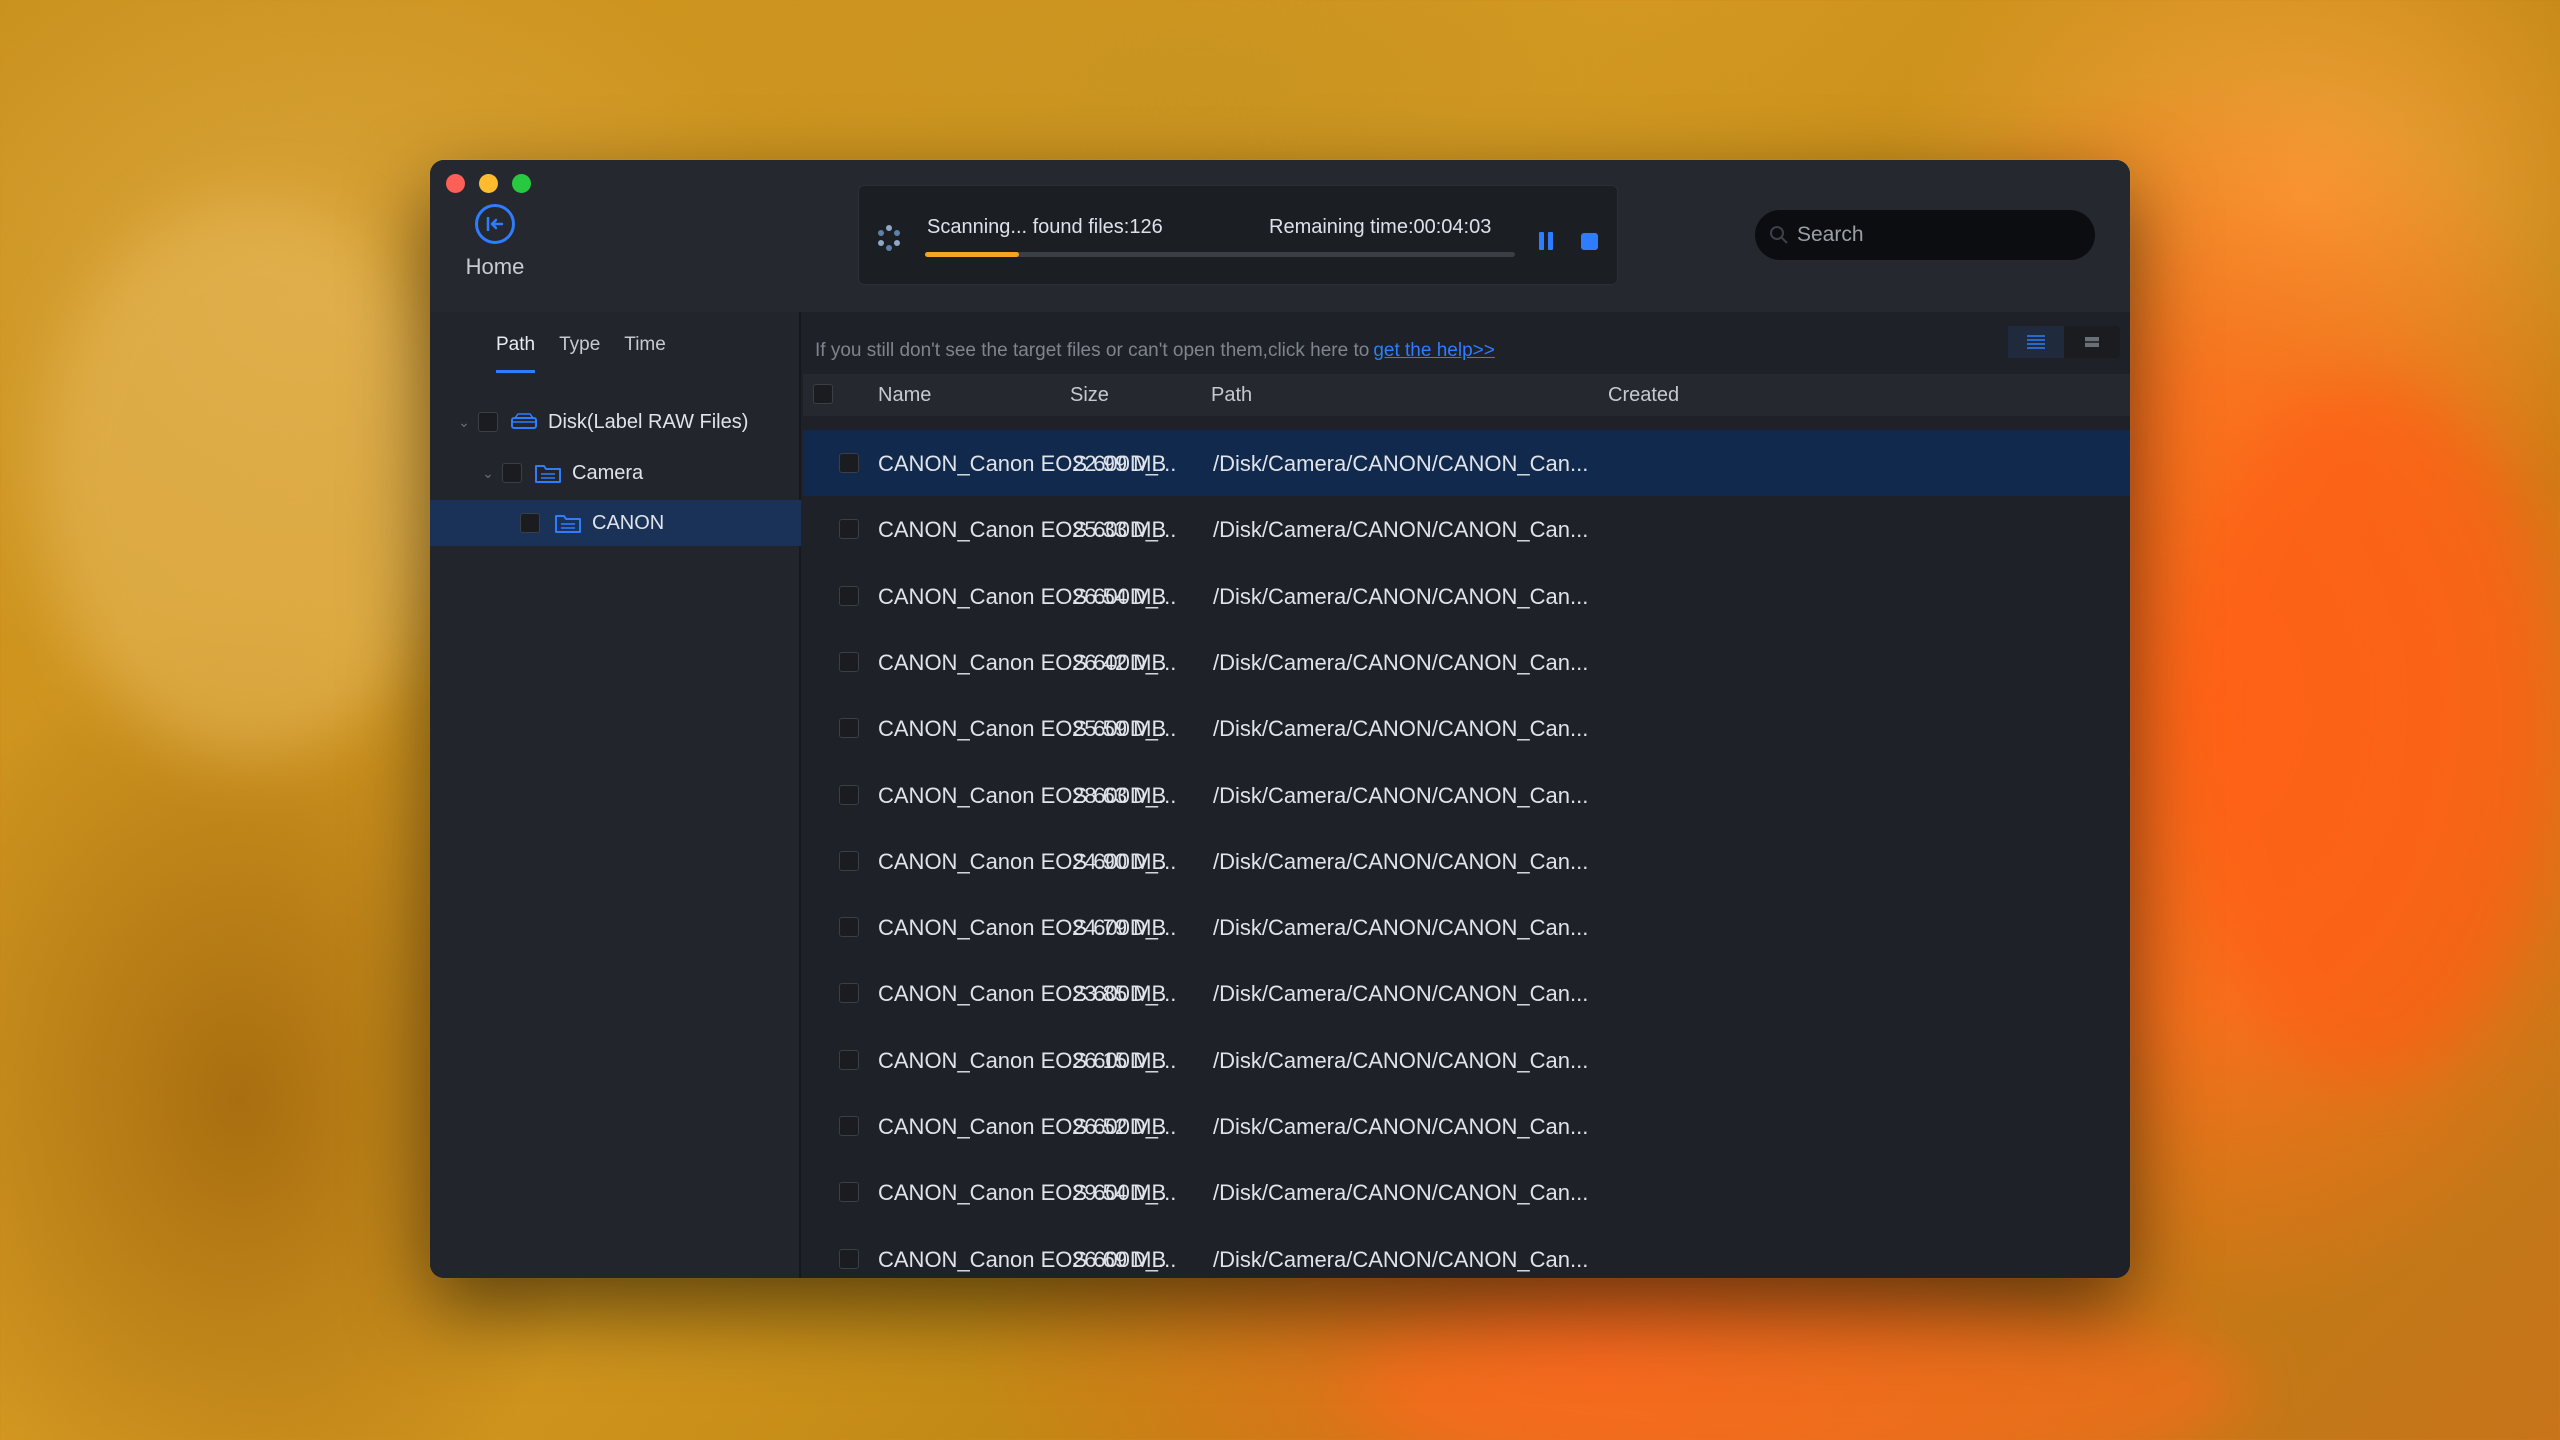  Describe the element at coordinates (512, 473) in the screenshot. I see `tree-checkbox-camera` at that location.